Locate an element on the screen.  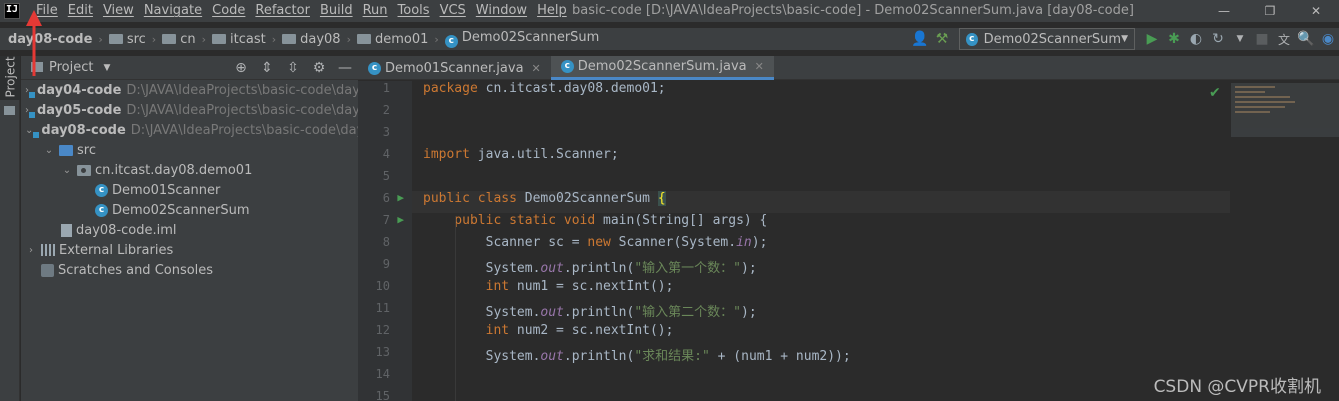
collapse-all-icon: ⇳ is located at coordinates (293, 68).